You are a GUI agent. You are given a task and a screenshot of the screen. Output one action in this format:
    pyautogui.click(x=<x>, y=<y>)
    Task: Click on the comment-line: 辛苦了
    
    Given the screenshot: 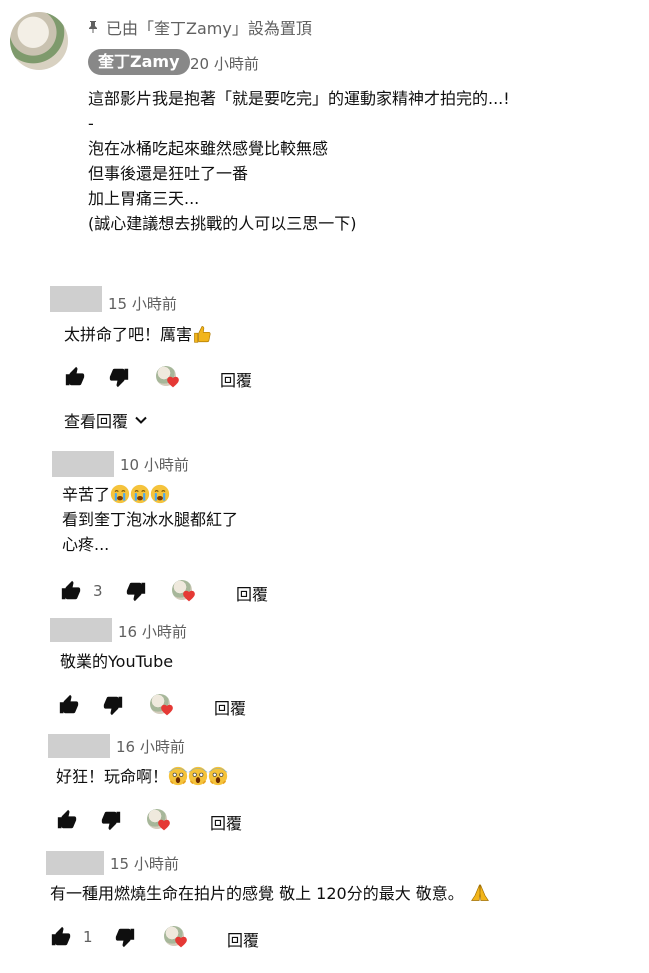 What is the action you would take?
    pyautogui.click(x=150, y=494)
    